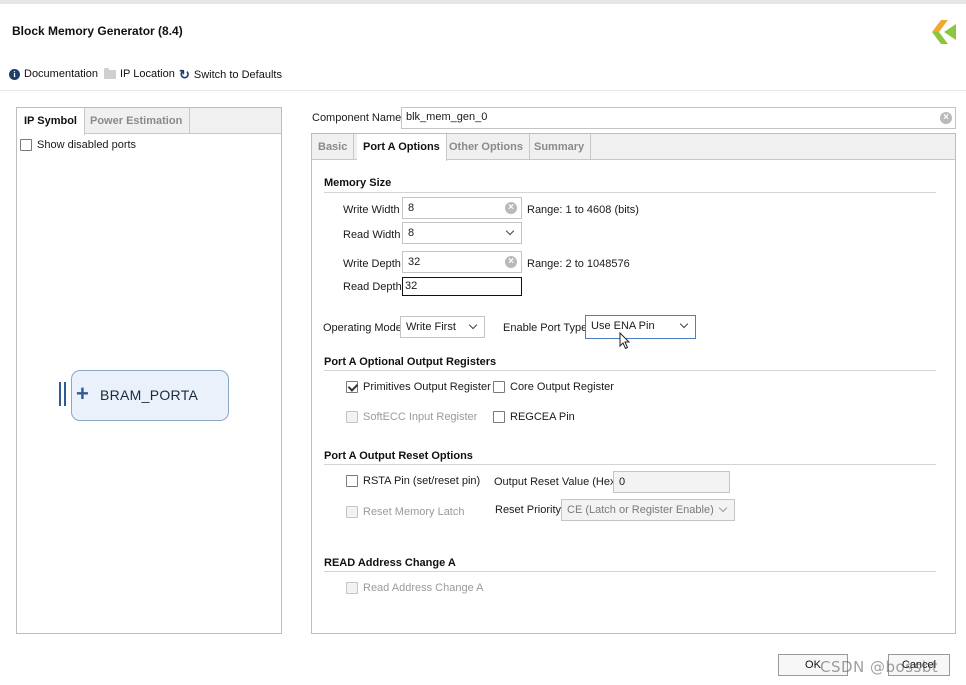  Describe the element at coordinates (410, 362) in the screenshot. I see `output-registers-heading: Port A Optional Output Registers` at that location.